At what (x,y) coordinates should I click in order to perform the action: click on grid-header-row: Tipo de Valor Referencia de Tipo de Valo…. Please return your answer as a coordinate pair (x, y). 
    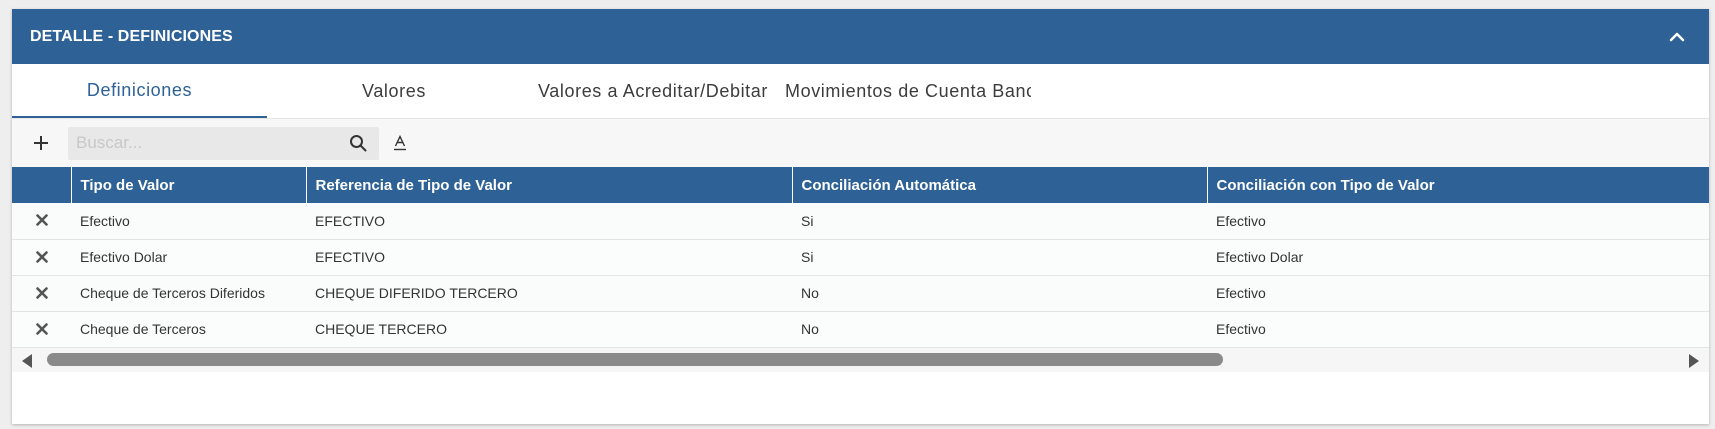
    Looking at the image, I should click on (860, 185).